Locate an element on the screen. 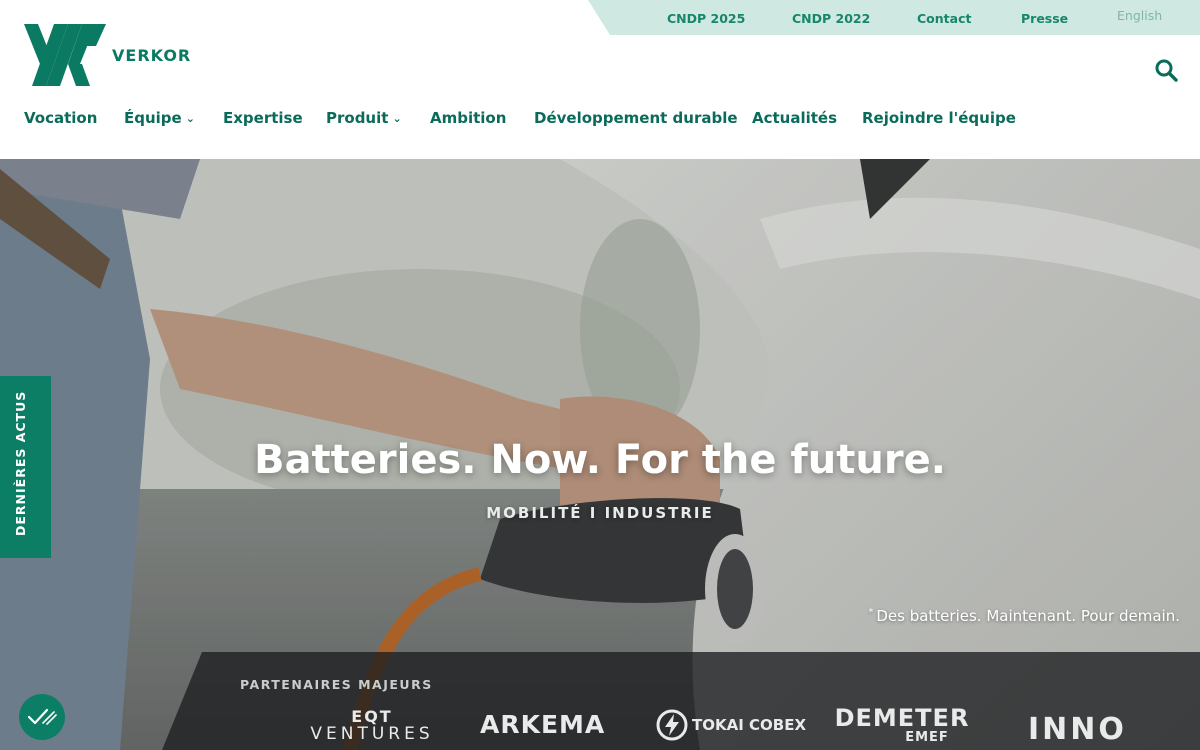  nav-item-label: Équipe is located at coordinates (153, 118).